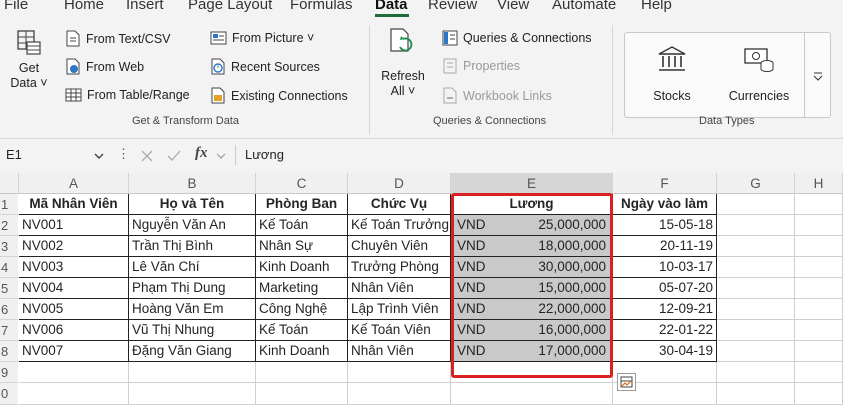 This screenshot has height=405, width=843. I want to click on salary-cell: VND 15,000,000, so click(532, 288).